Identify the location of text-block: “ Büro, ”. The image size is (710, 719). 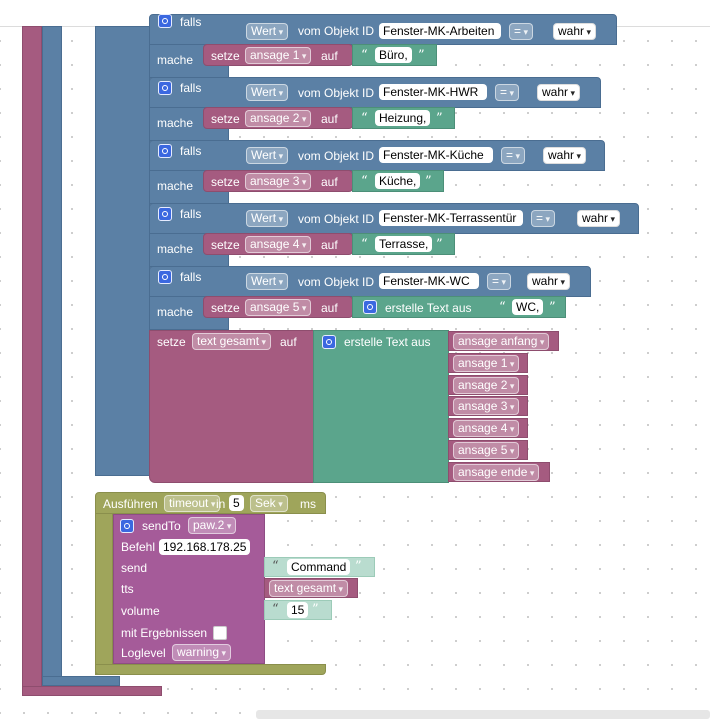
(394, 55).